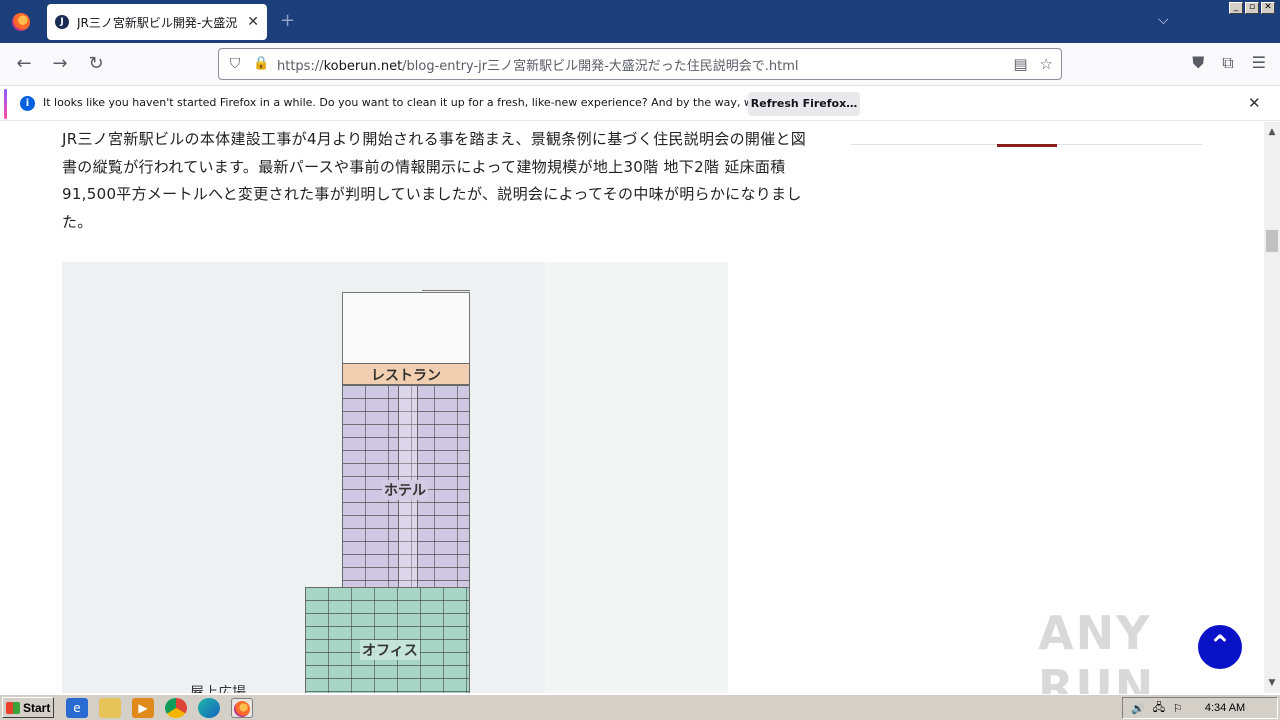 The width and height of the screenshot is (1280, 720). What do you see at coordinates (235, 64) in the screenshot?
I see `tracking-shield-icon: ⛉` at bounding box center [235, 64].